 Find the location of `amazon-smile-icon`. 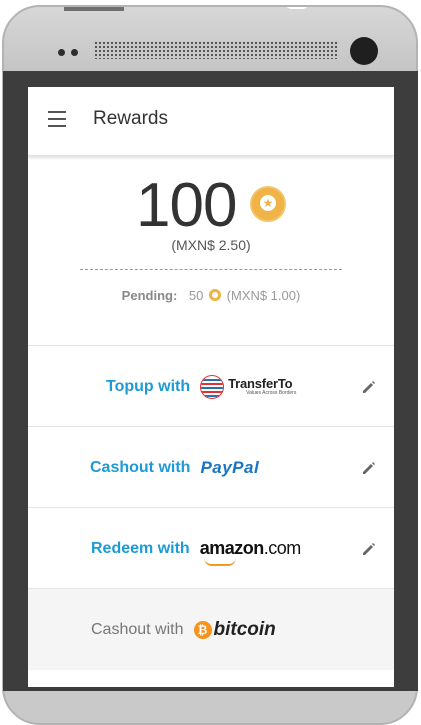

amazon-smile-icon is located at coordinates (219, 562).